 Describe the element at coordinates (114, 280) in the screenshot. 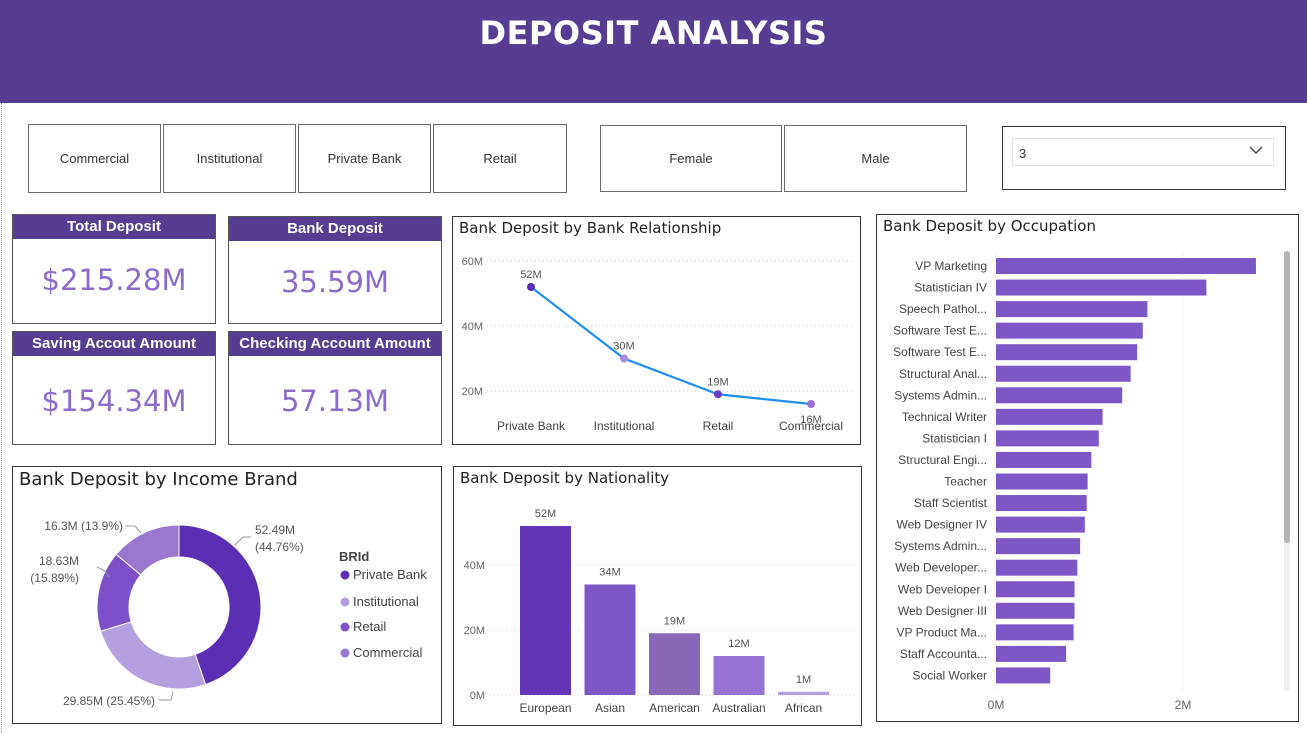

I see `card-value: $215.28M` at that location.